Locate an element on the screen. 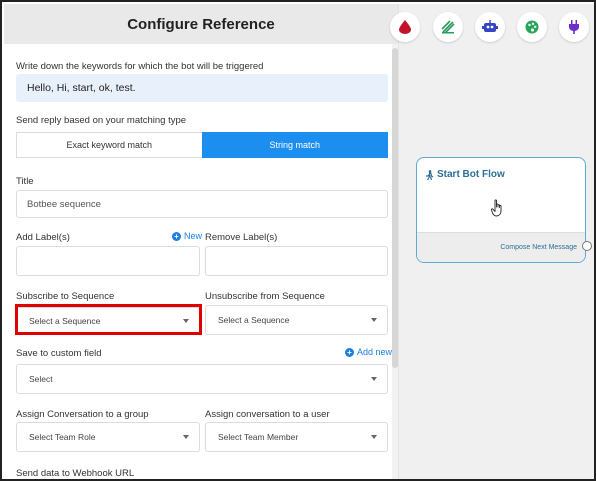 Image resolution: width=596 pixels, height=481 pixels. new-label-link: + New is located at coordinates (187, 236).